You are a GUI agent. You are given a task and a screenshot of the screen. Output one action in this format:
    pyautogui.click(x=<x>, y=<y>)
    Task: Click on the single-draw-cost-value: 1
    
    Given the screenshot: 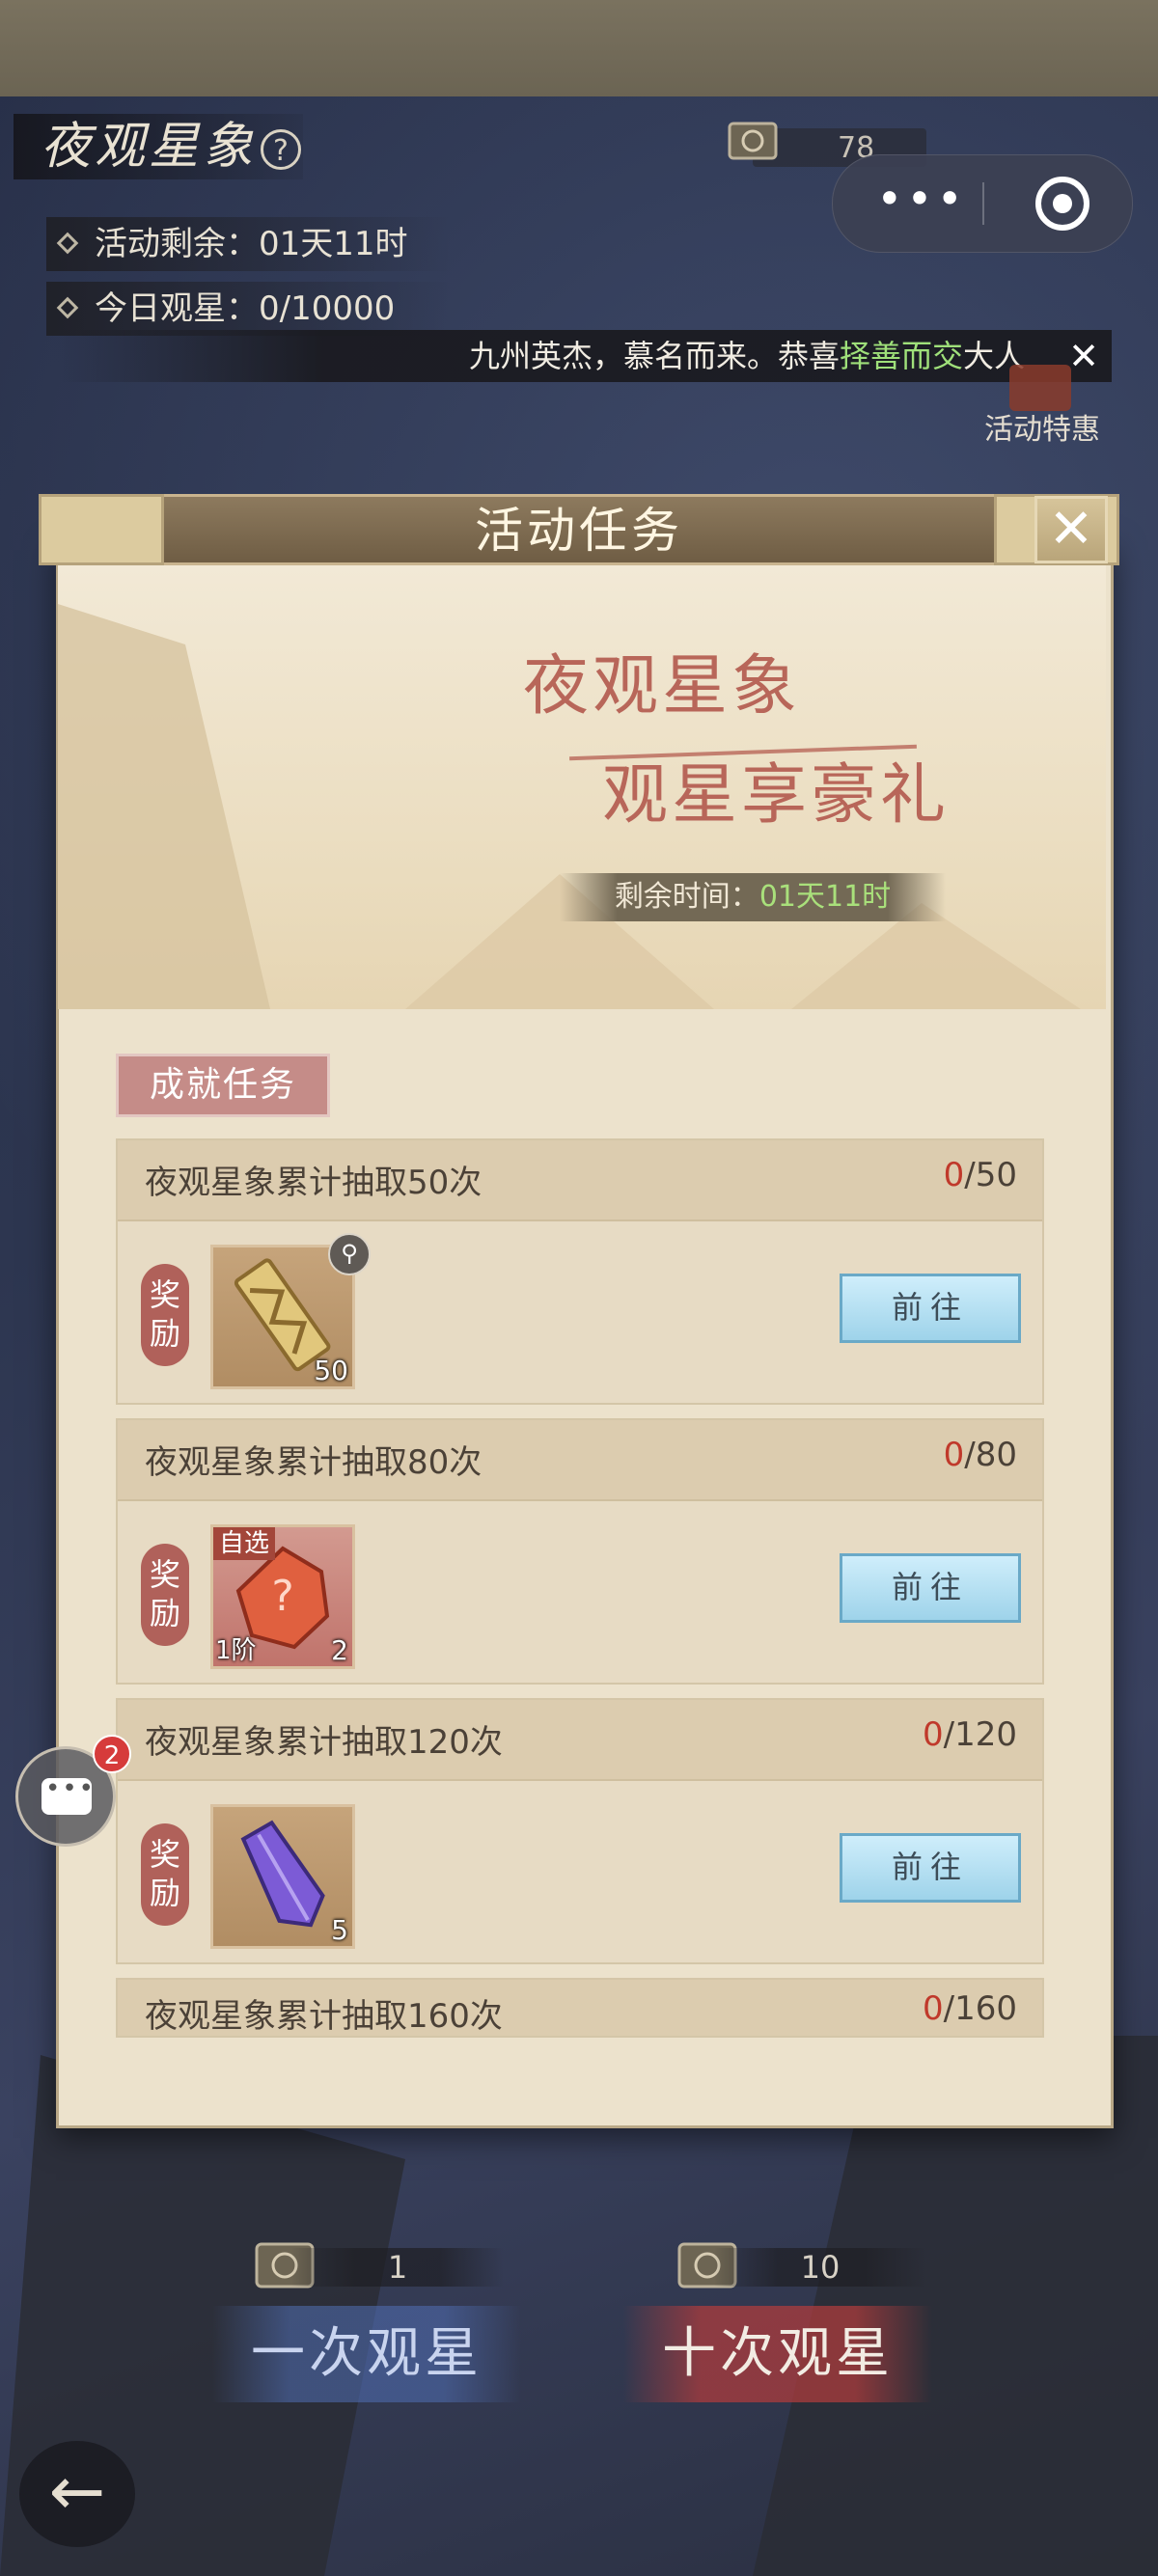 What is the action you would take?
    pyautogui.click(x=397, y=2268)
    